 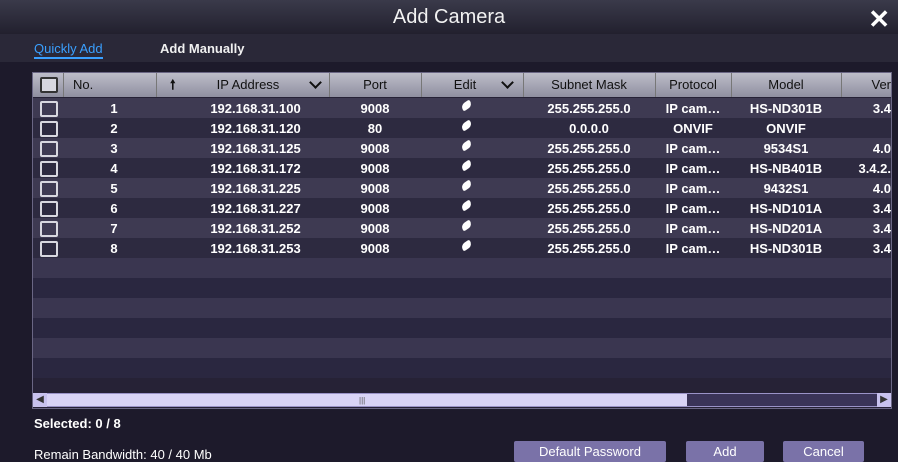 What do you see at coordinates (114, 108) in the screenshot?
I see `cell-no: 1` at bounding box center [114, 108].